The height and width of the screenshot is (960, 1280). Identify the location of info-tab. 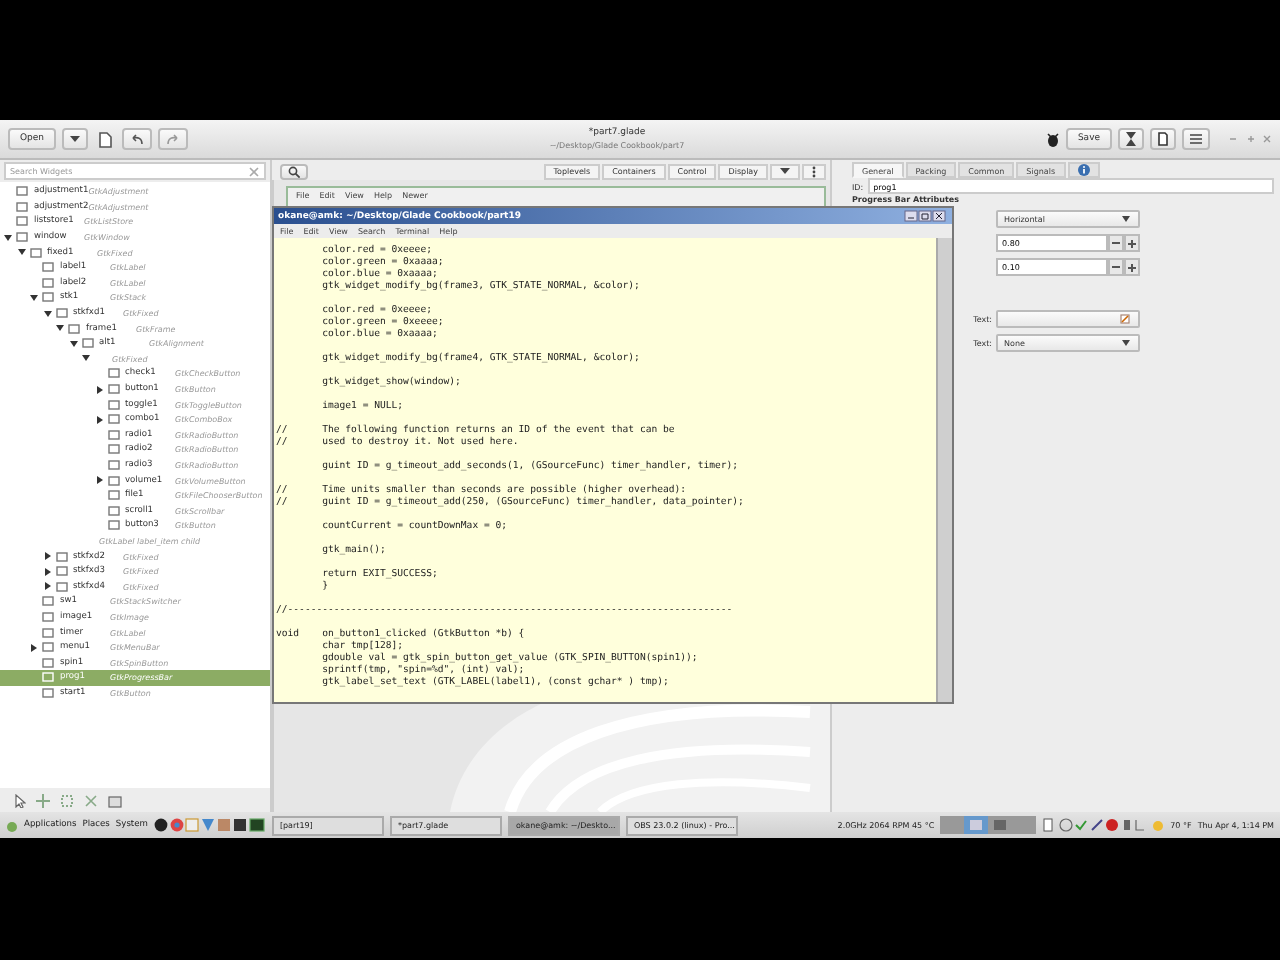
(1083, 170).